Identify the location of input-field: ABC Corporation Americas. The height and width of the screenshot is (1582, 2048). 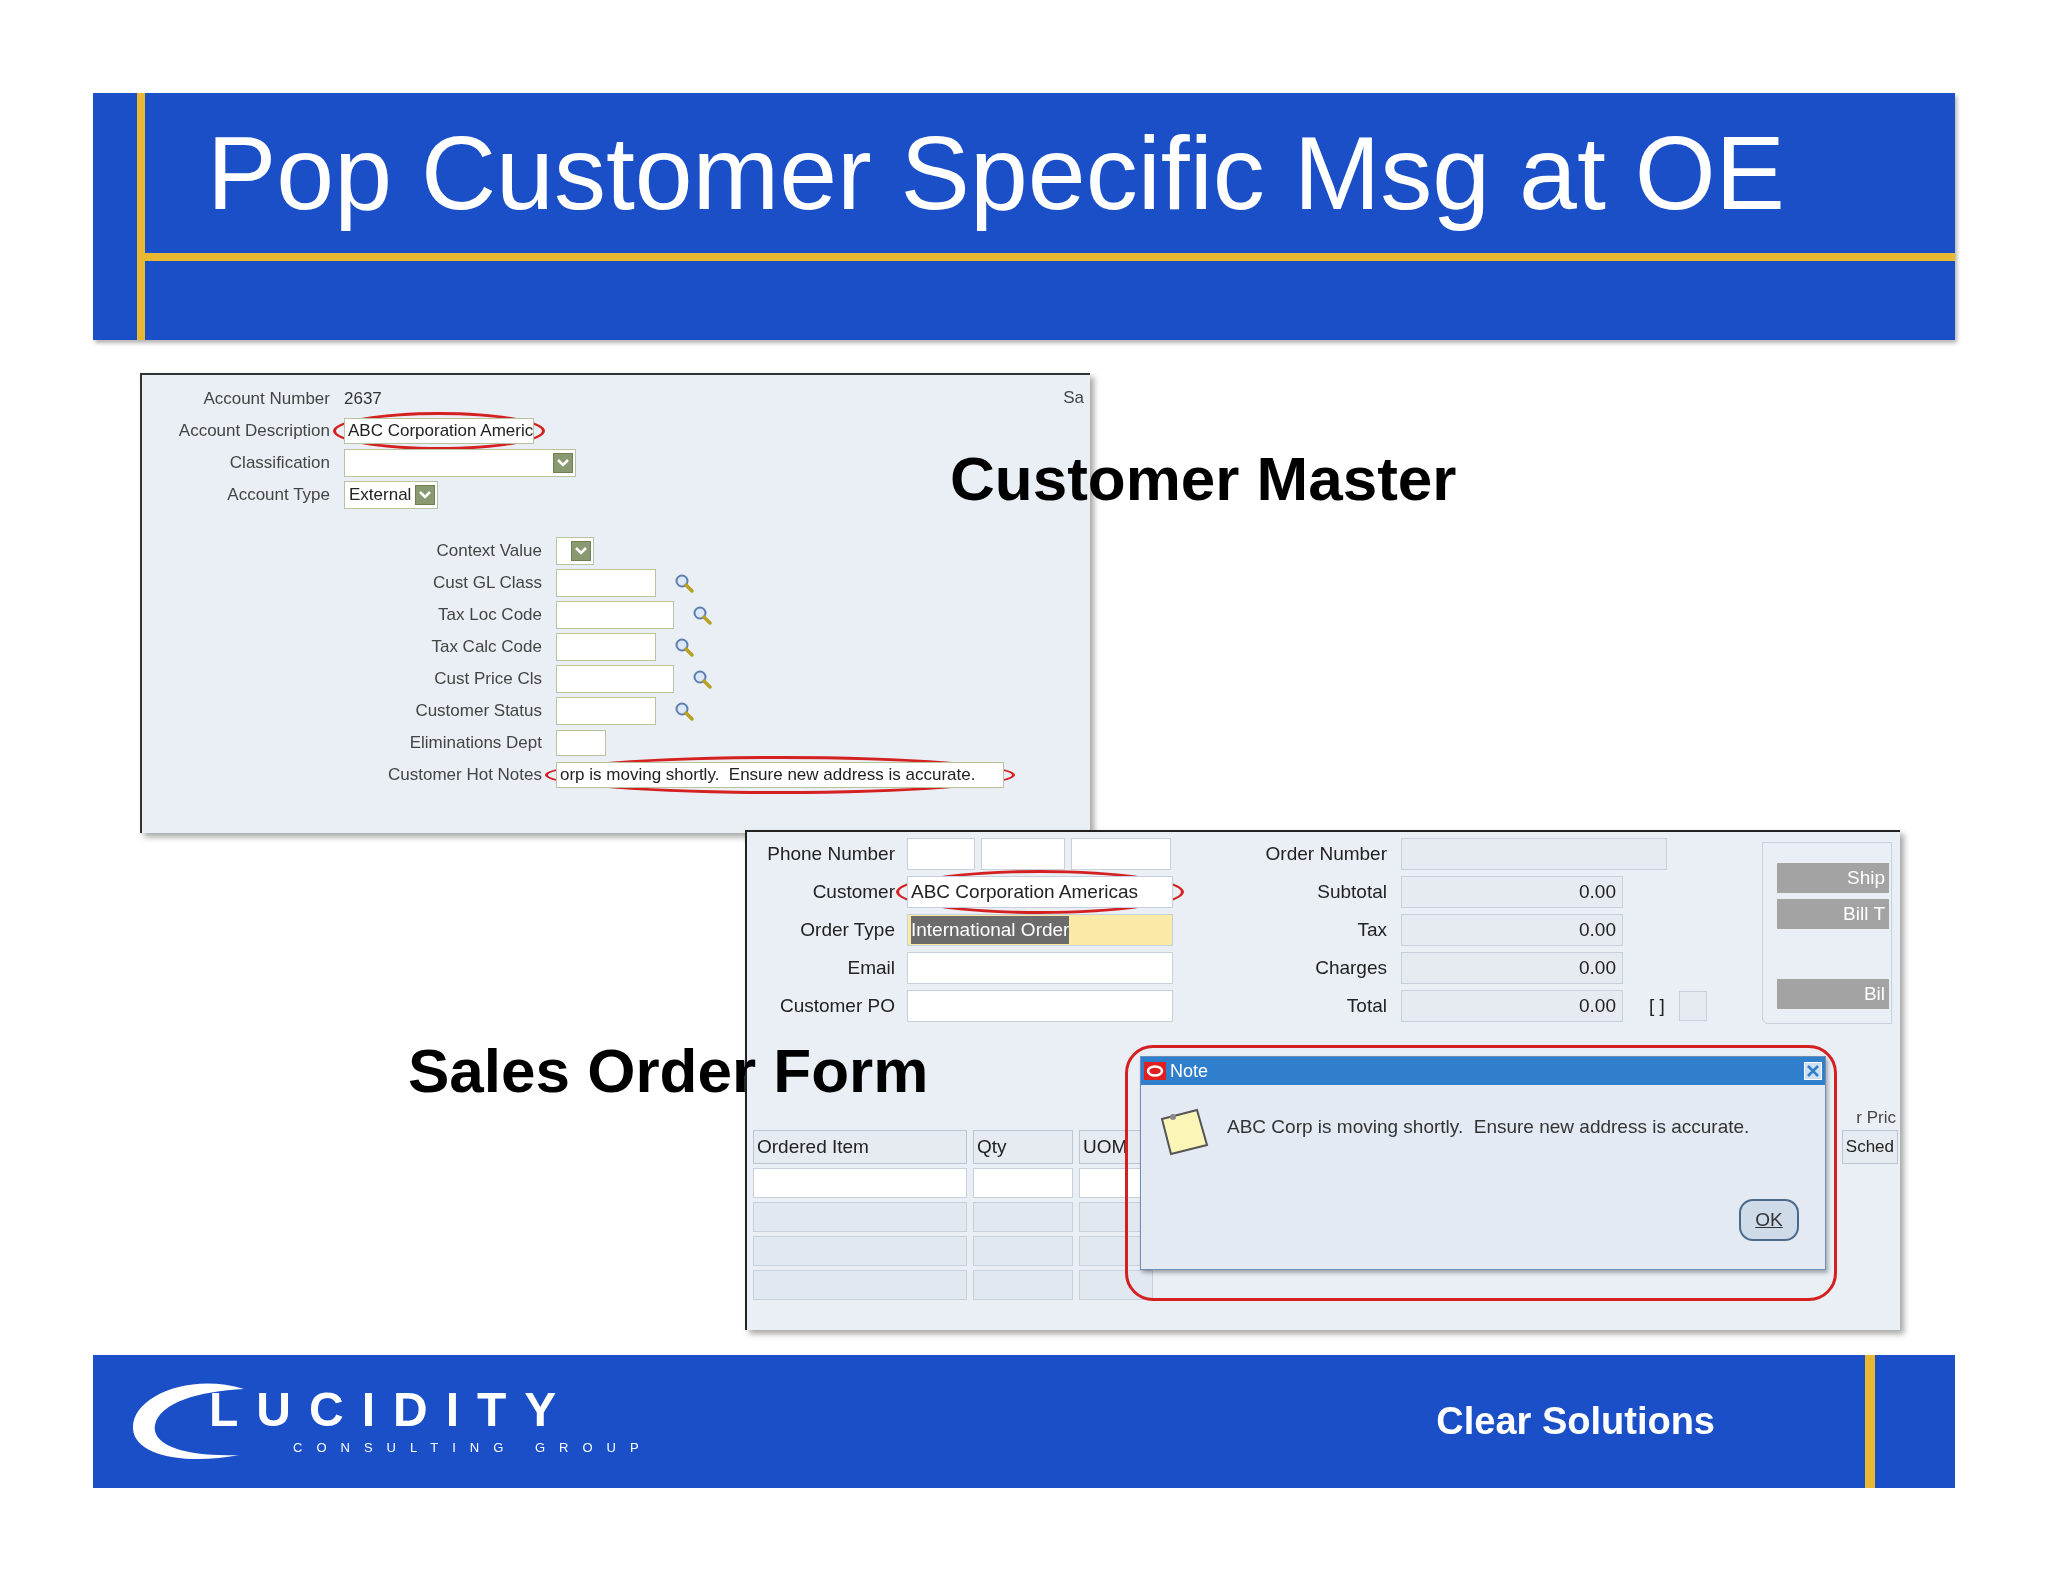
(1040, 892).